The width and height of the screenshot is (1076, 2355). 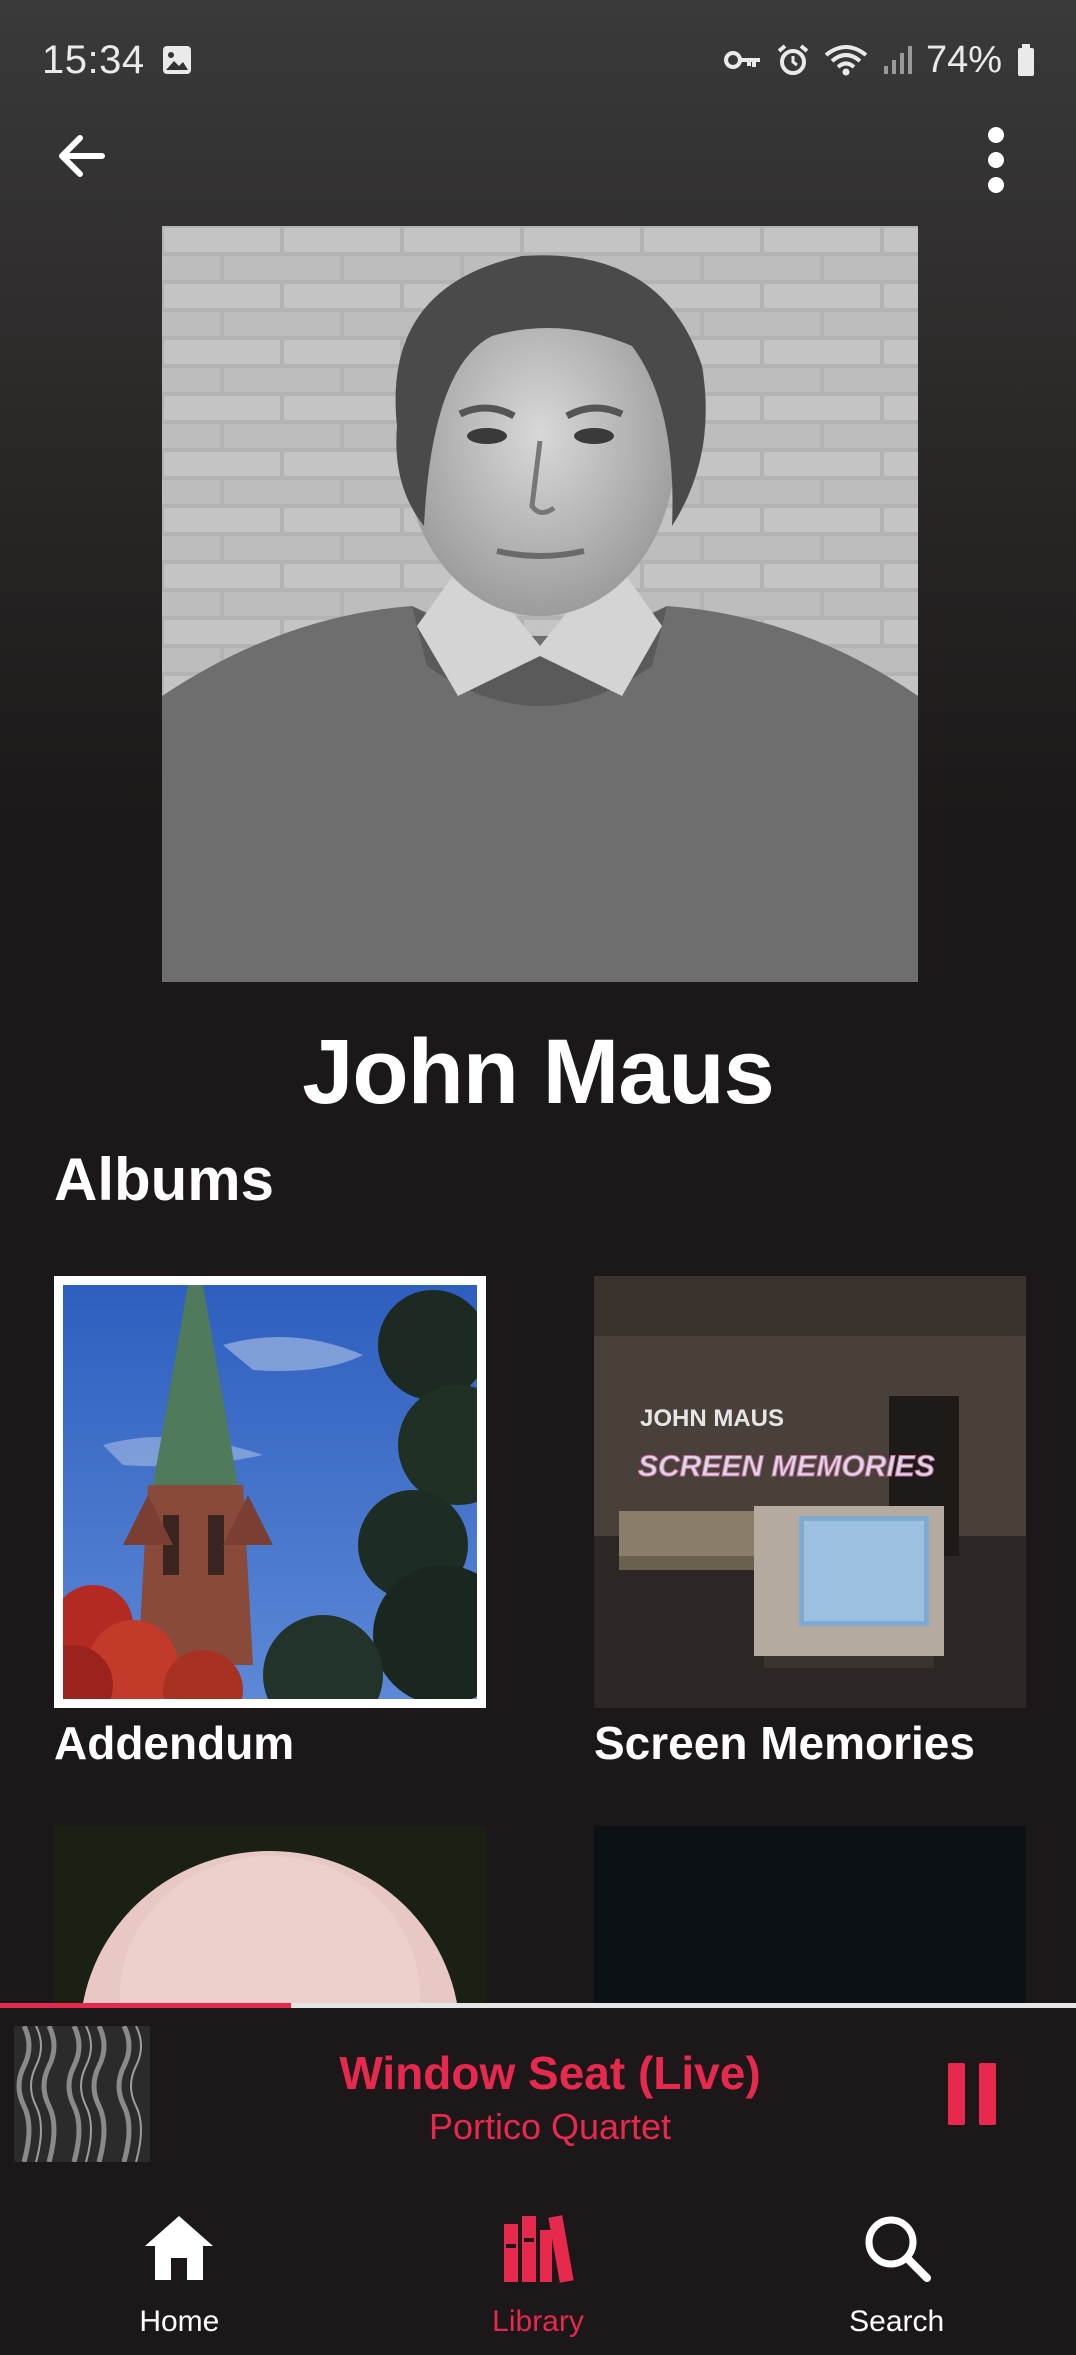 I want to click on library-icon, so click(x=538, y=2248).